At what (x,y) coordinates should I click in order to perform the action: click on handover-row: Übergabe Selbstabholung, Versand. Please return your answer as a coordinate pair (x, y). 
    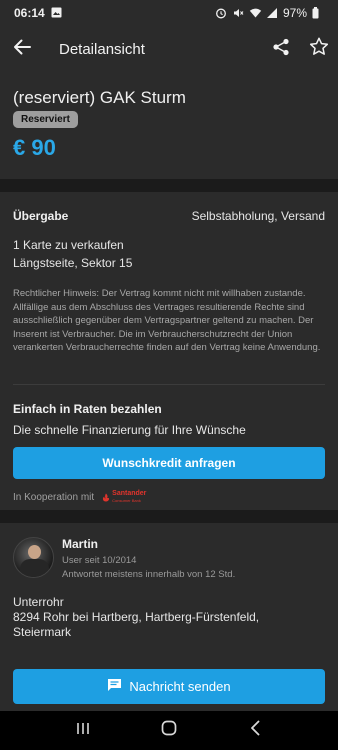
    Looking at the image, I should click on (169, 216).